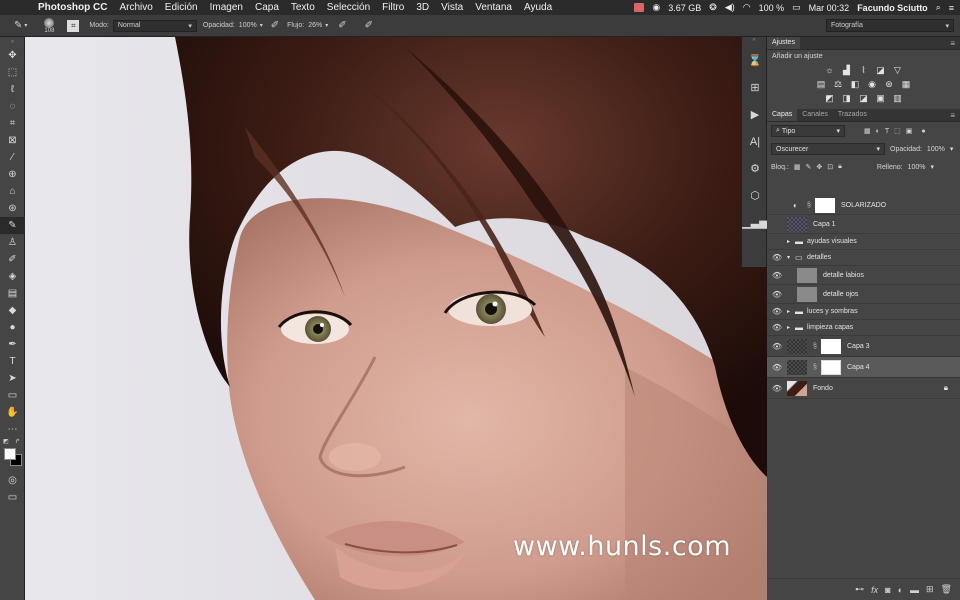  Describe the element at coordinates (838, 84) in the screenshot. I see `color-balance-icon: ⚖` at that location.